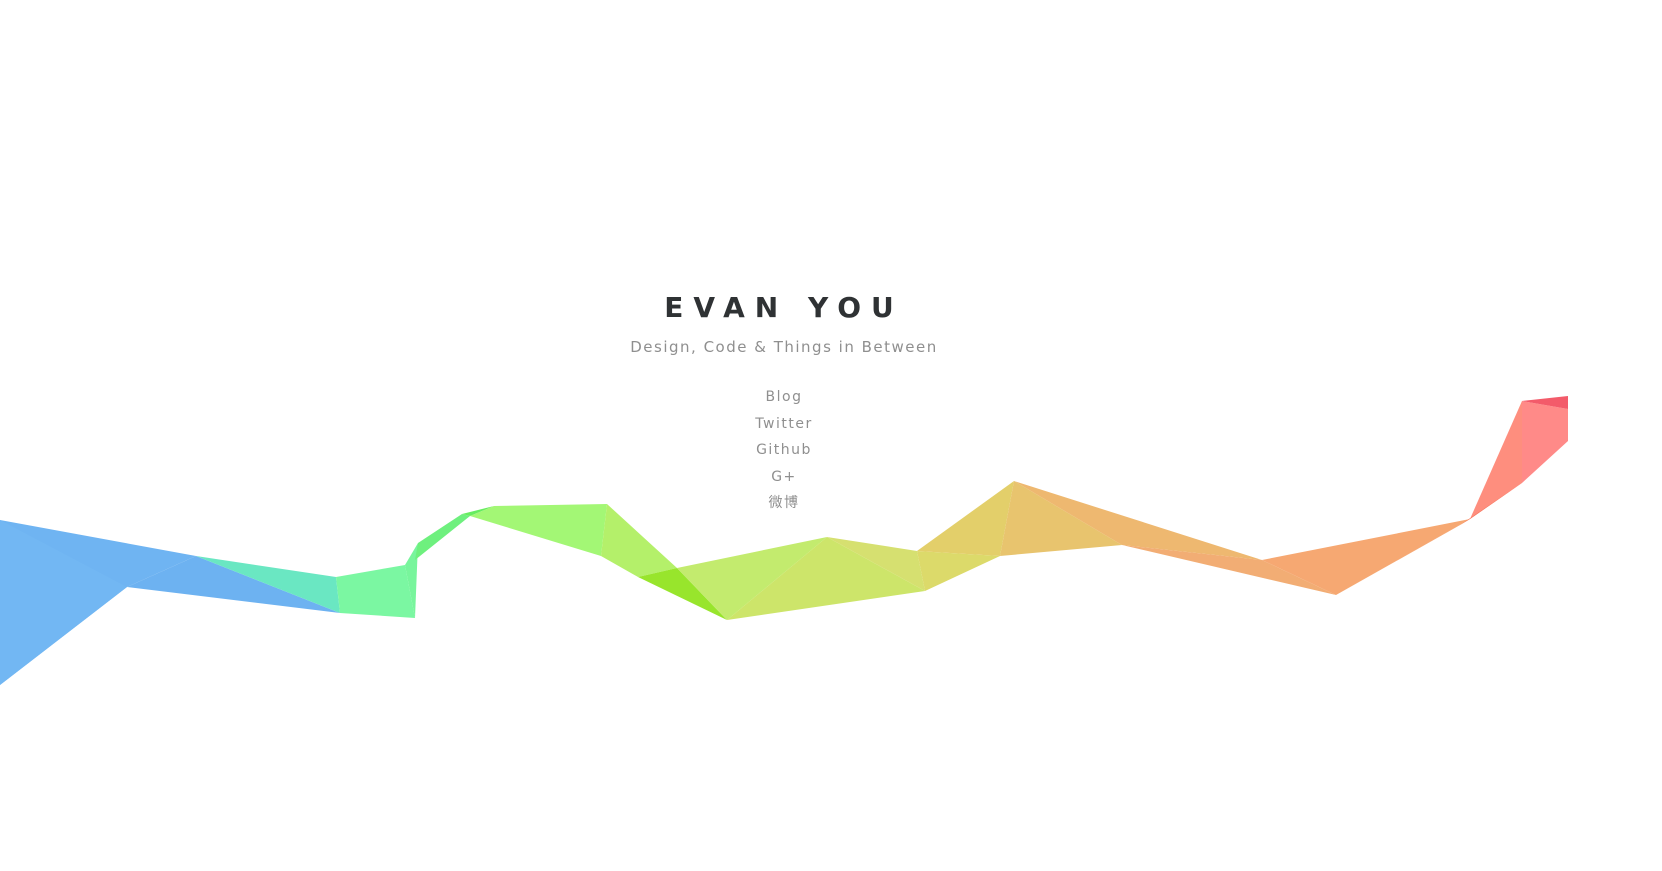 The height and width of the screenshot is (871, 1662). I want to click on link-item-twitter: Twitter, so click(784, 426).